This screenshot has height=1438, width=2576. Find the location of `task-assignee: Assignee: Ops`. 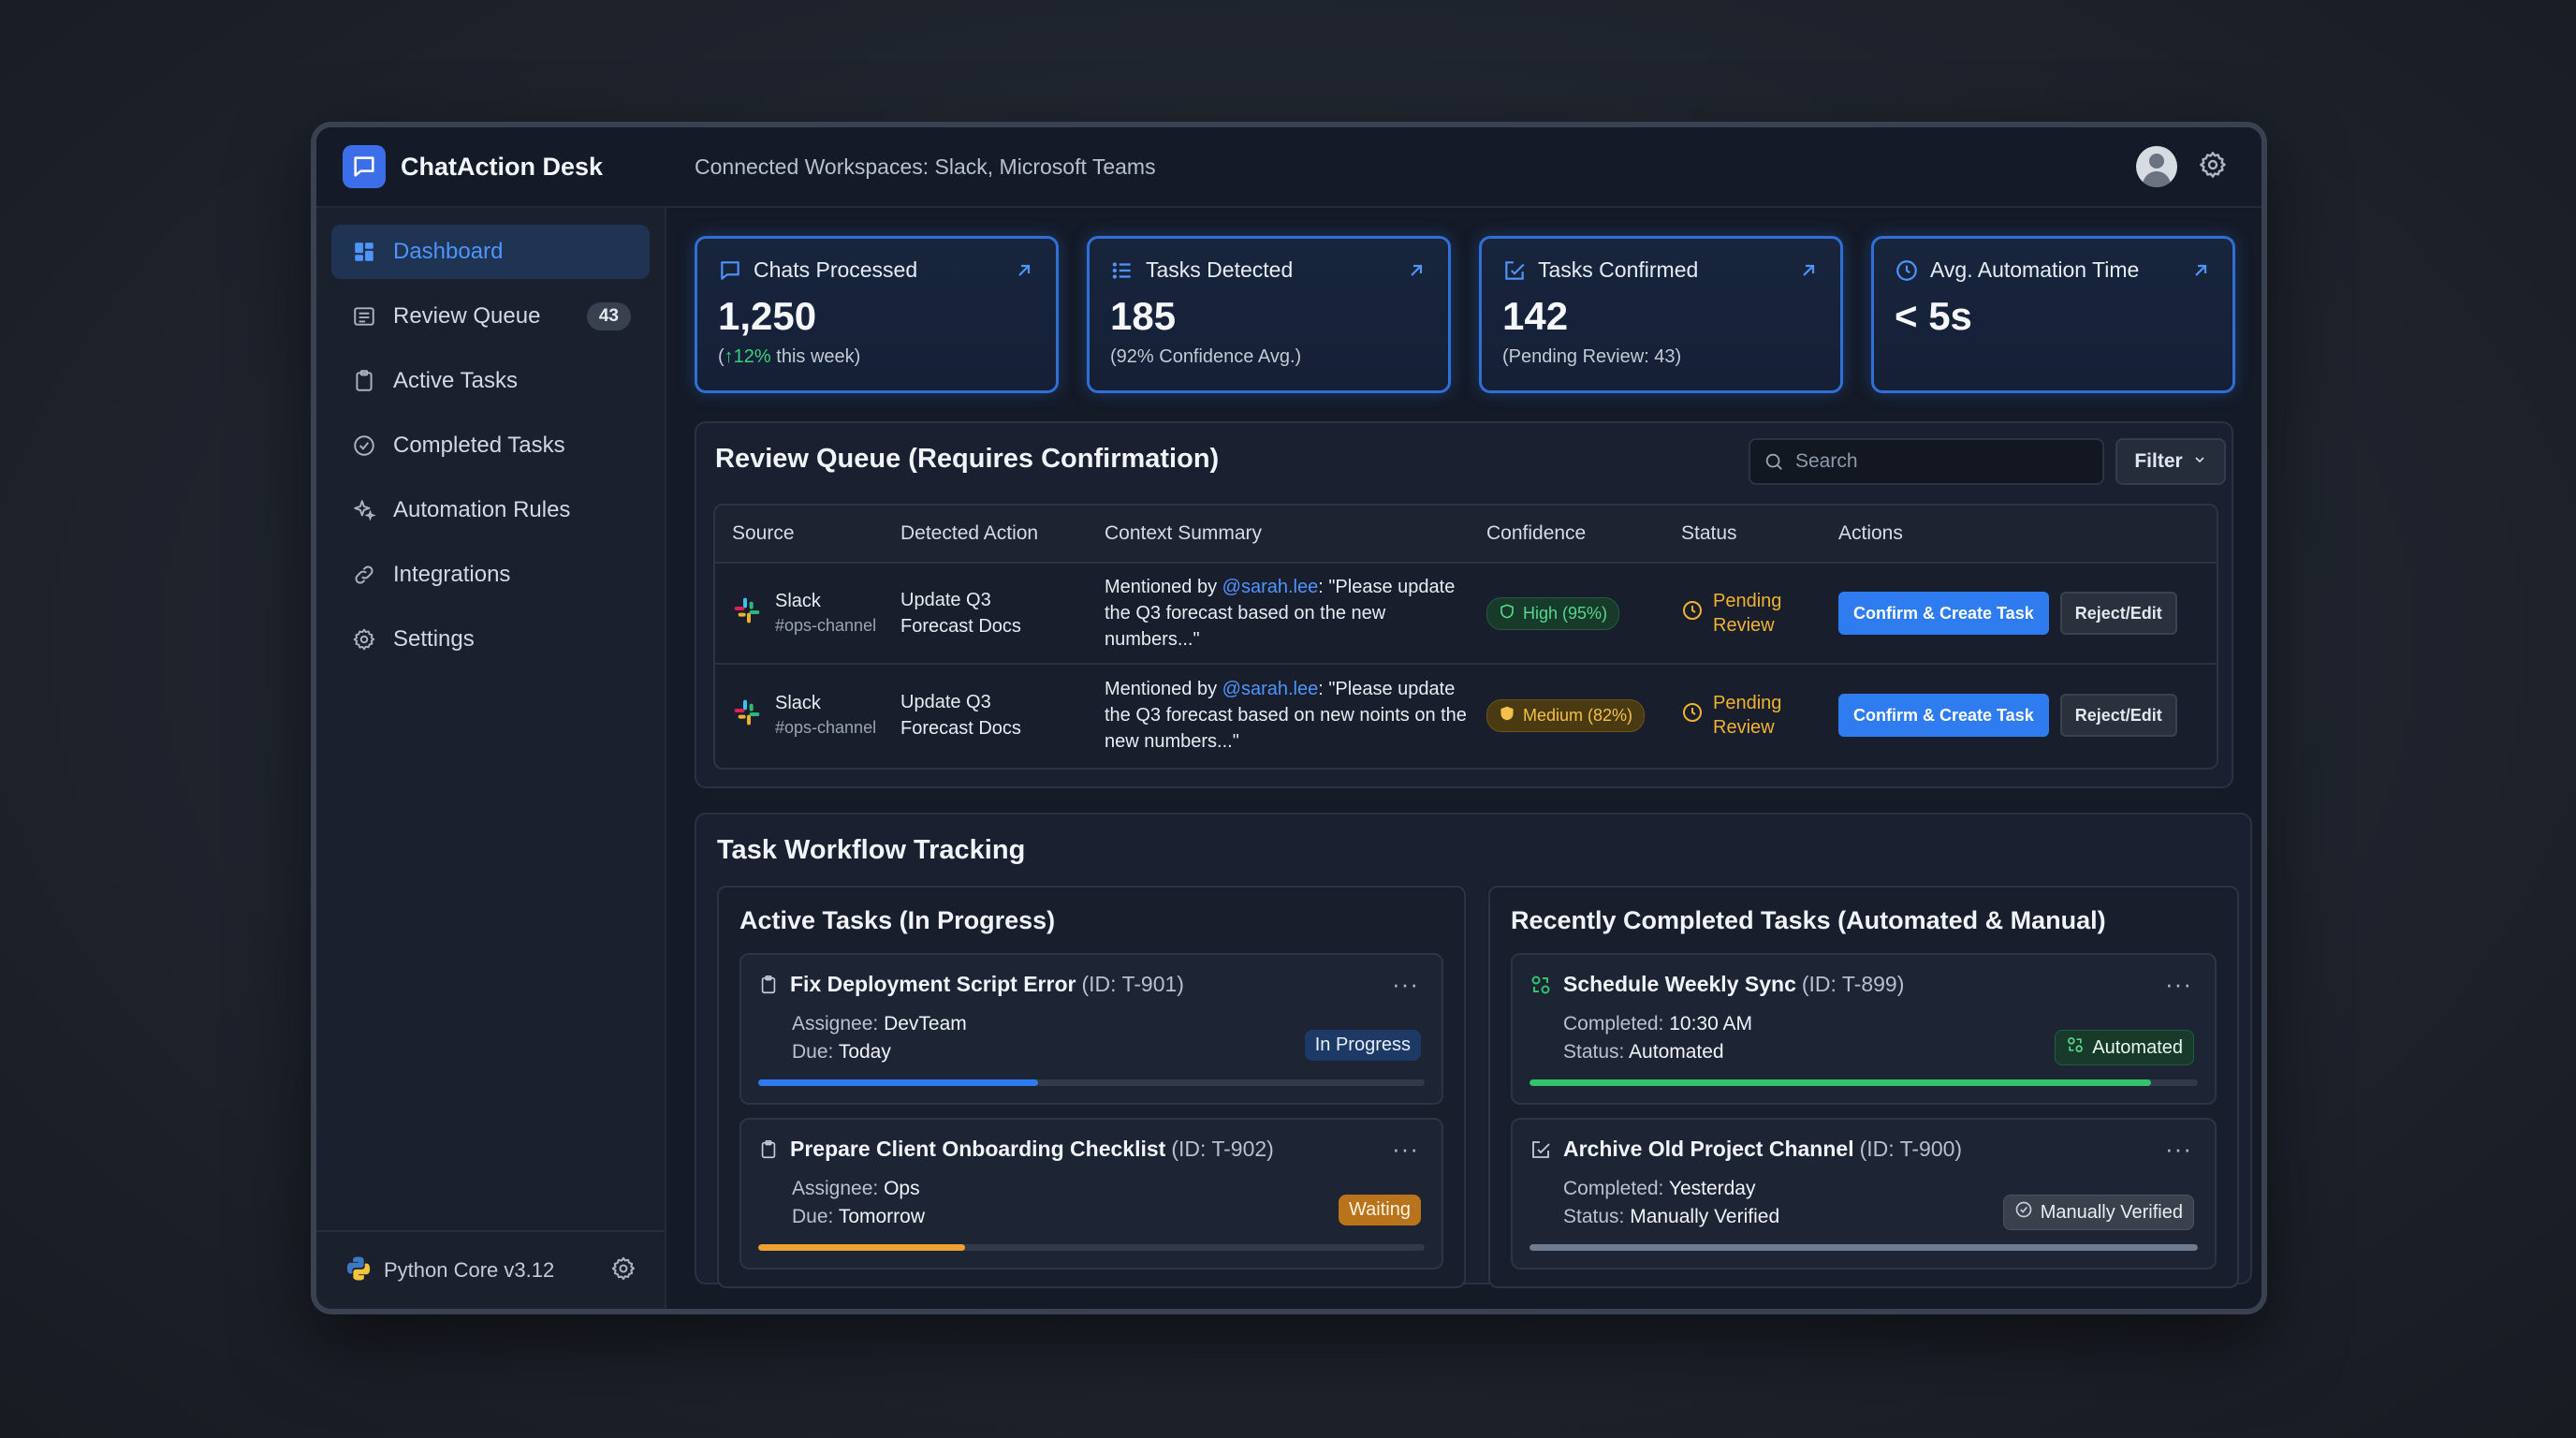

task-assignee: Assignee: Ops is located at coordinates (856, 1189).